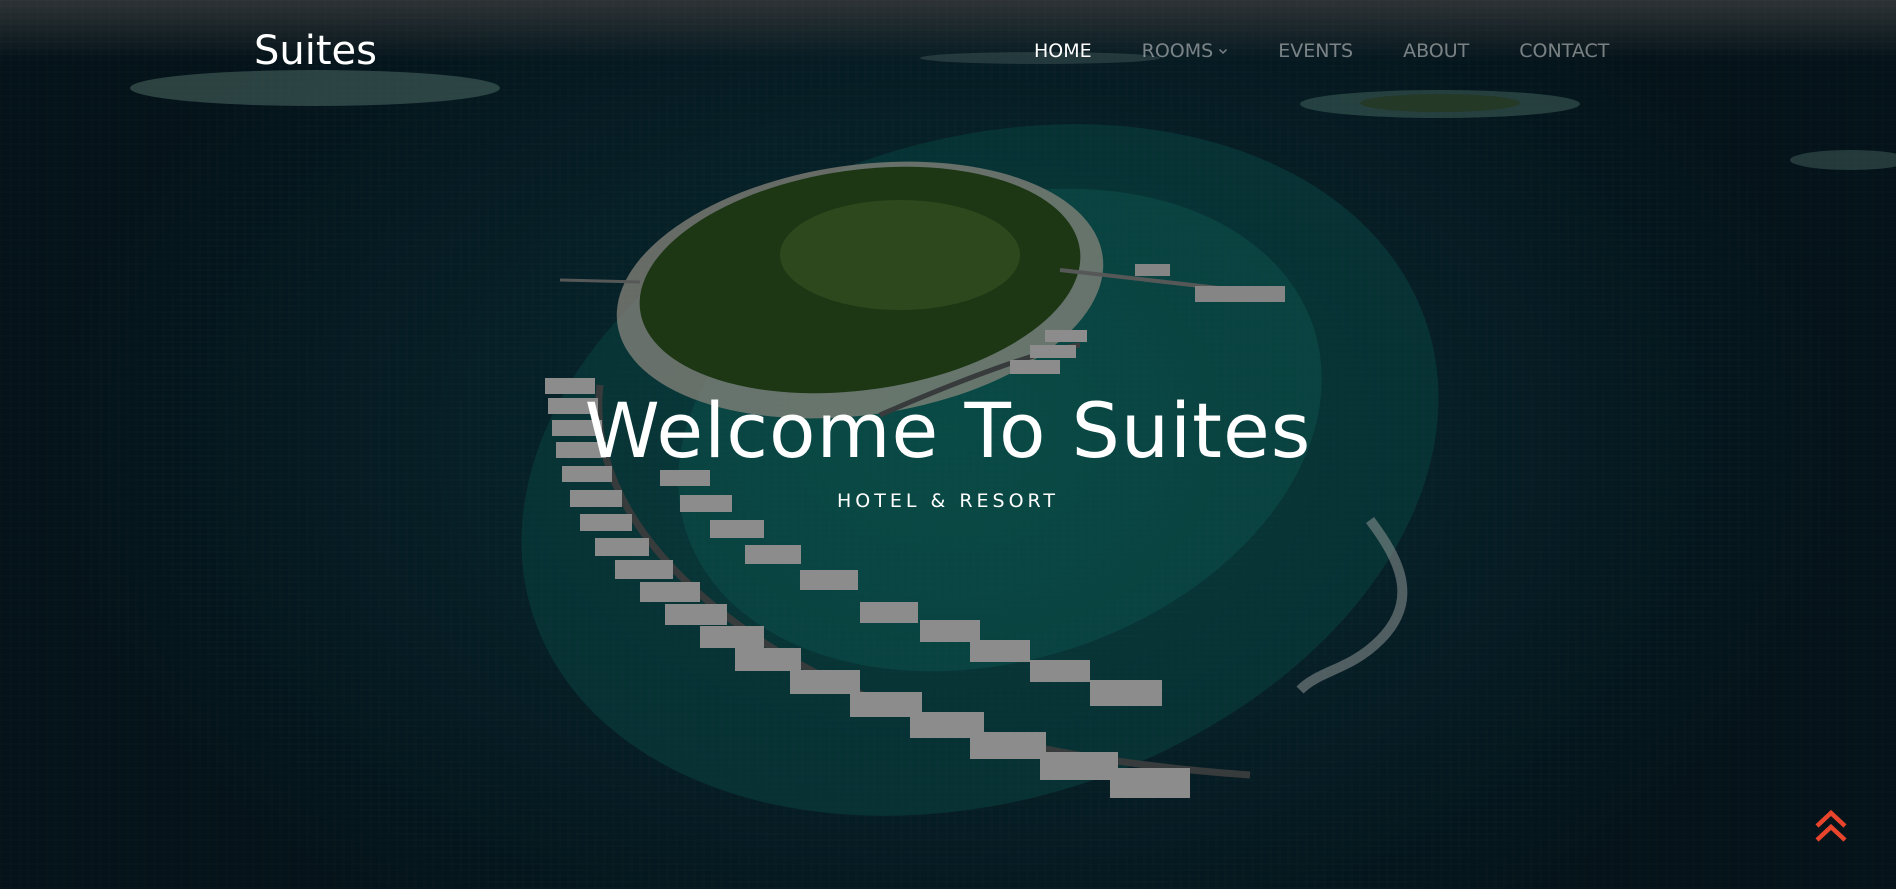 The image size is (1896, 889). I want to click on chevron-down-icon, so click(1223, 51).